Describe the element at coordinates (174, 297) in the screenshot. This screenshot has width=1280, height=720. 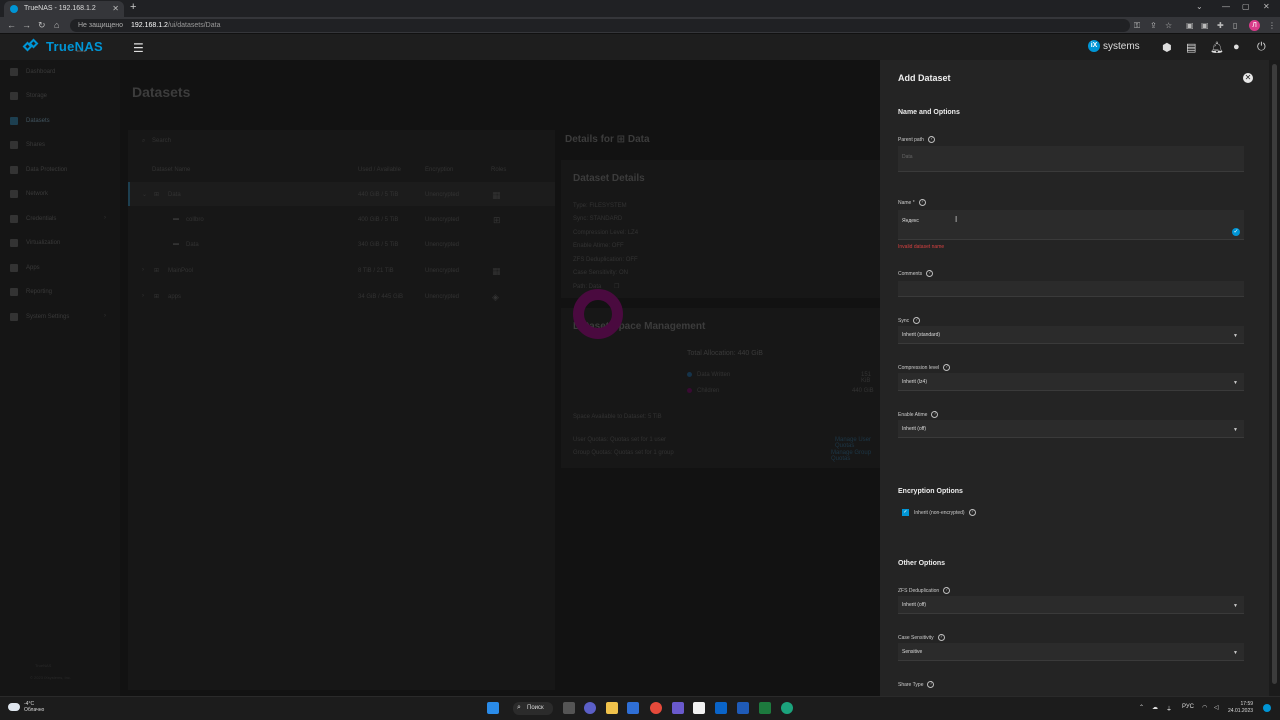
I see `dataset-name: apps` at that location.